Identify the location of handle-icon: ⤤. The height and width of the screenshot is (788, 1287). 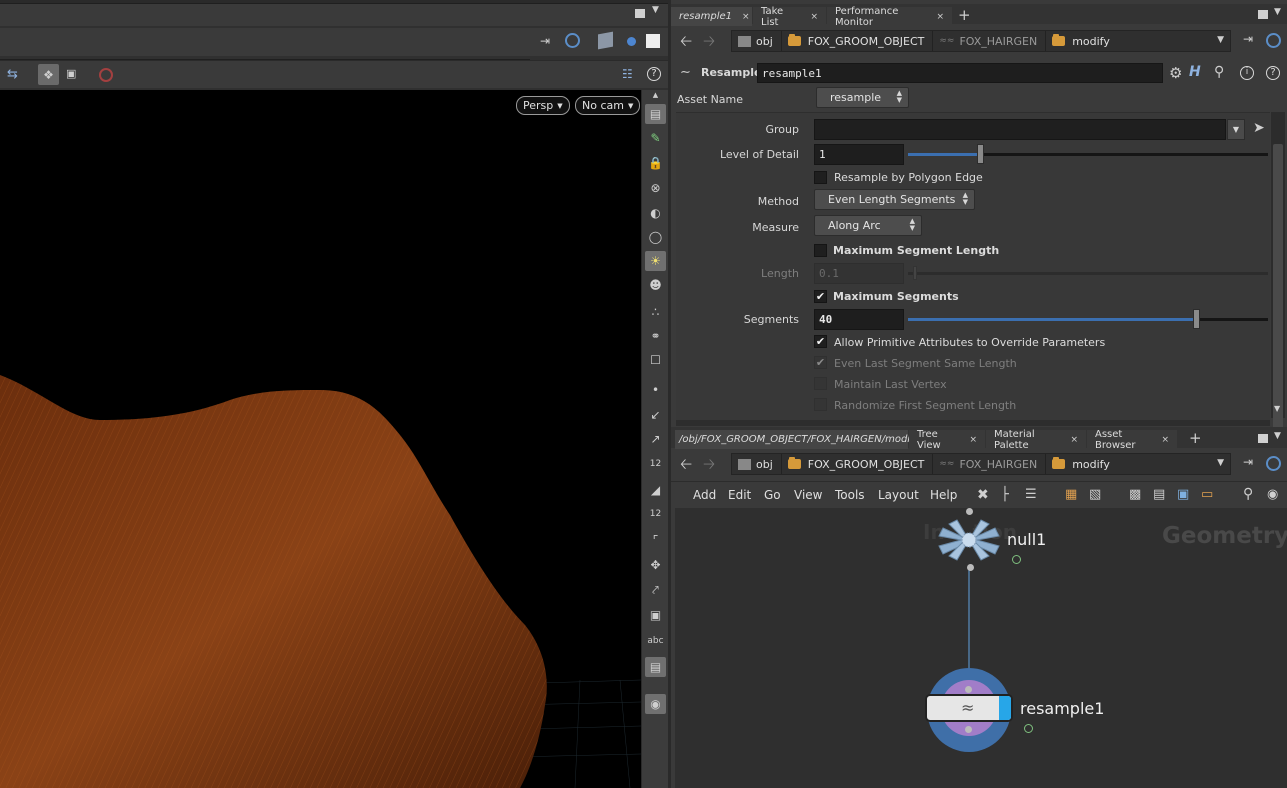
(655, 590).